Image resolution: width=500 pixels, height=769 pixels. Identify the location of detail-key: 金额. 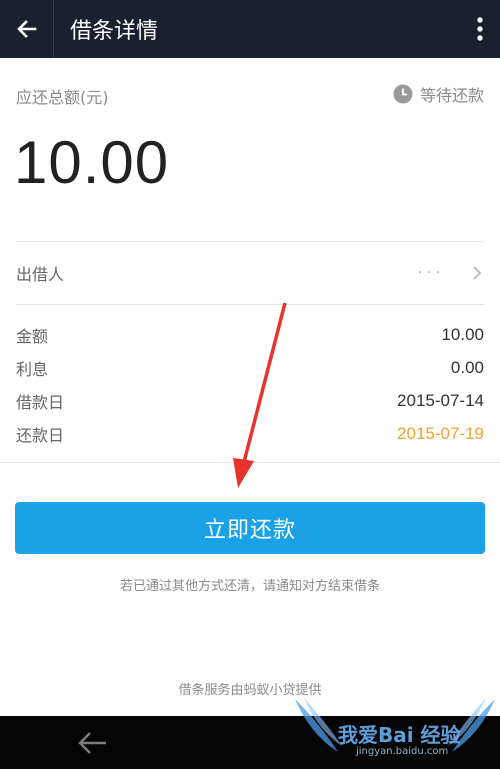
(32, 336).